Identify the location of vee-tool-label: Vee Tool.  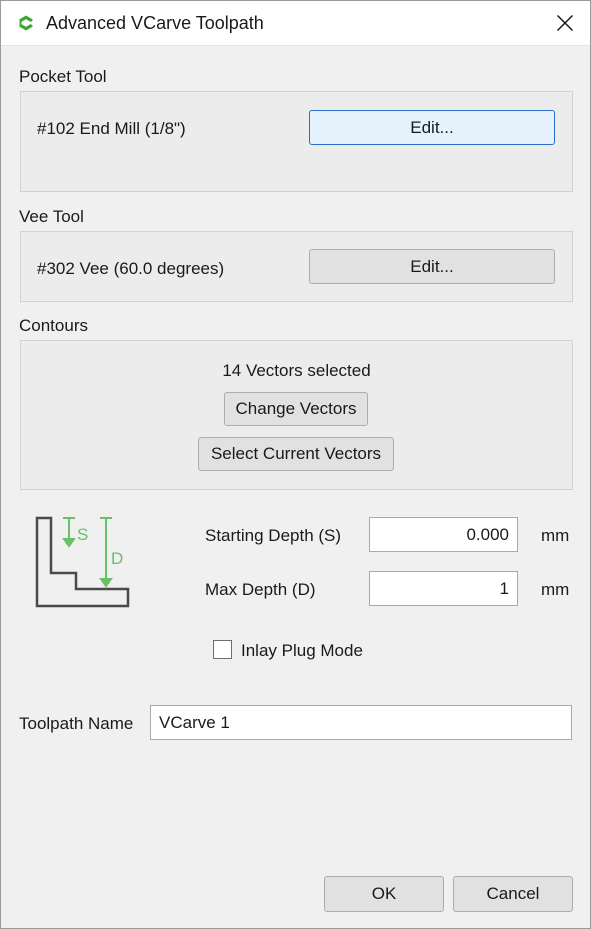
(51, 216).